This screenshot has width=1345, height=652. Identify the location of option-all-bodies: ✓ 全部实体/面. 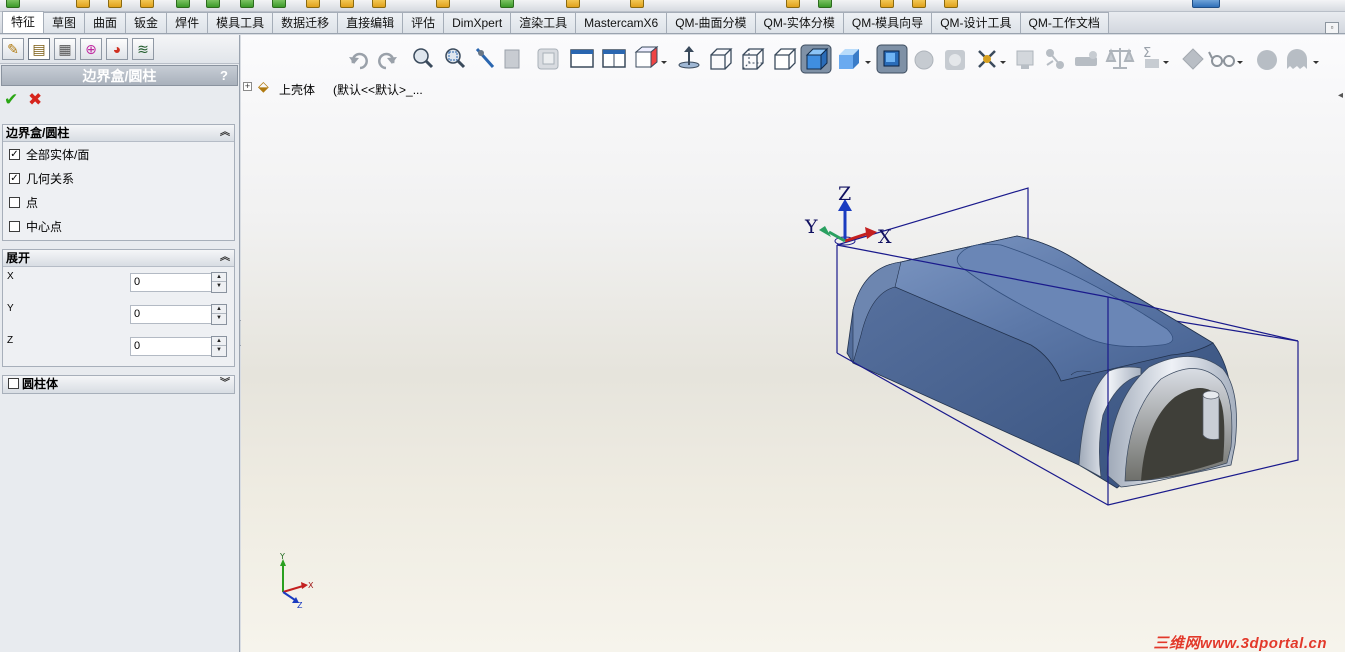
(118, 154).